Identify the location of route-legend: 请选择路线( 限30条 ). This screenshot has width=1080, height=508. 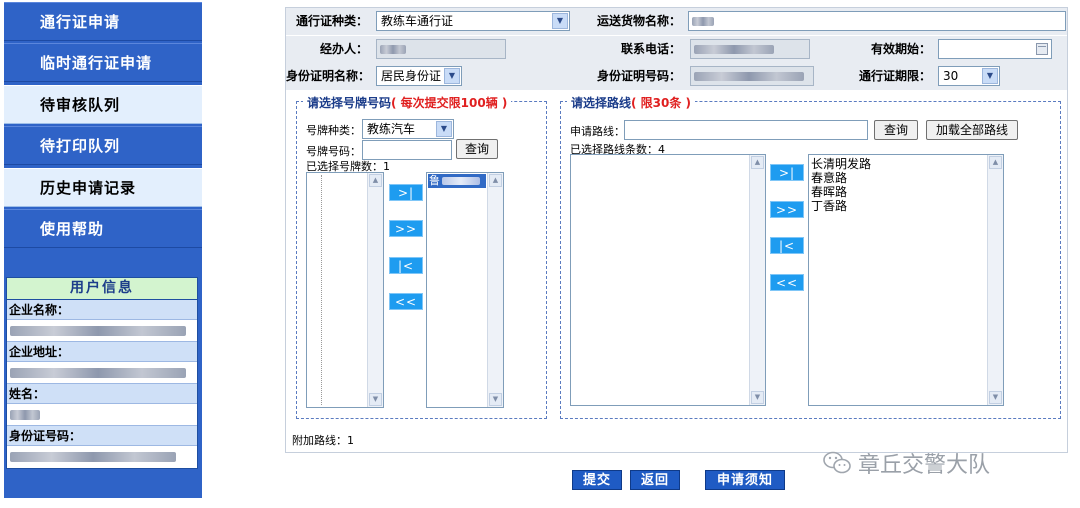
(631, 102).